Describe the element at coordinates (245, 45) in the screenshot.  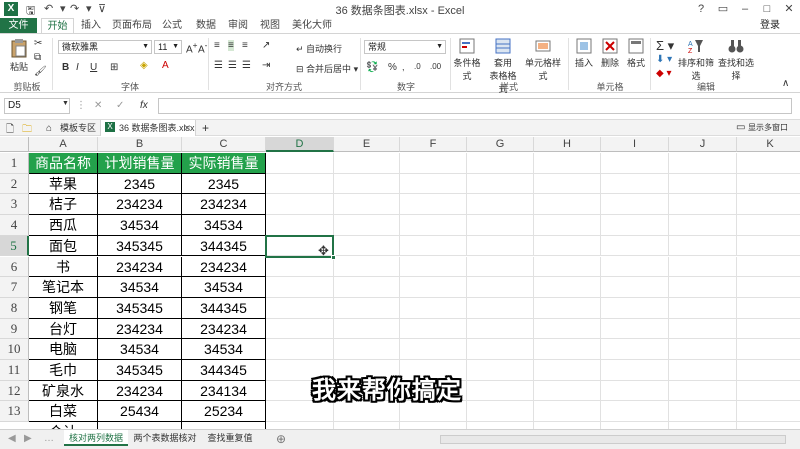
I see `align-bottom-icon: ≡` at that location.